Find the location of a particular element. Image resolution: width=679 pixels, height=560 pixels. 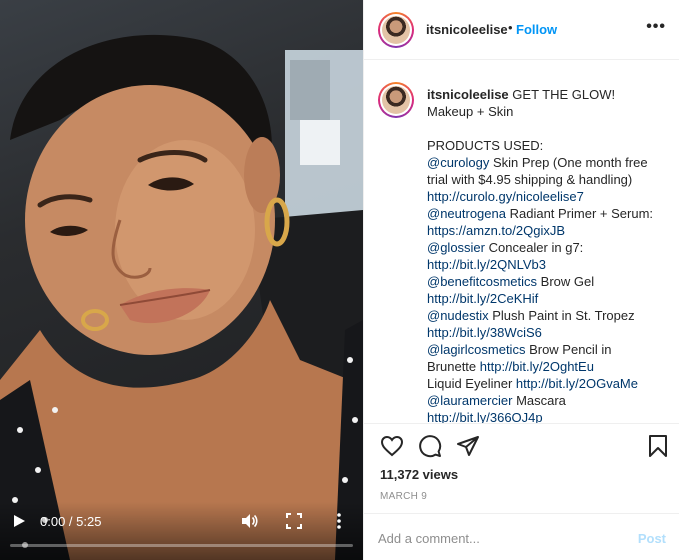

mention-link: @lauramercier is located at coordinates (469, 400).